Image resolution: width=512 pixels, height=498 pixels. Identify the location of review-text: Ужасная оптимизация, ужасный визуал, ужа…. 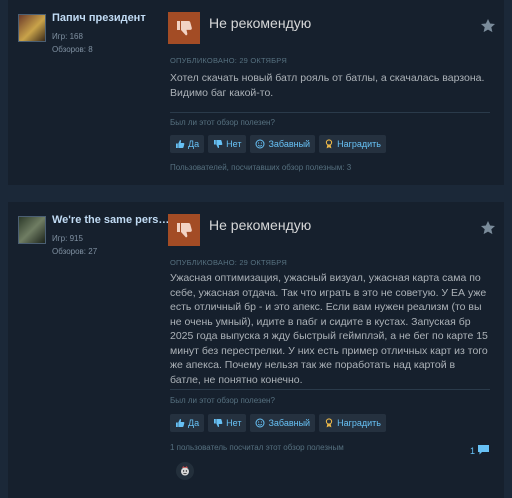
(329, 329).